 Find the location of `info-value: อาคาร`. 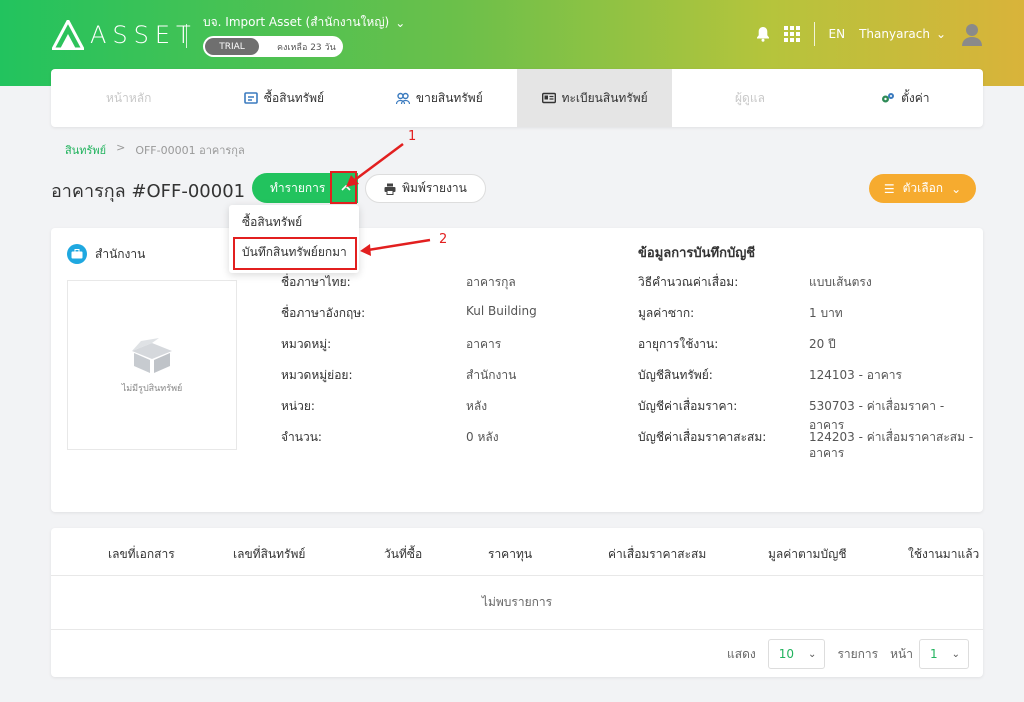

info-value: อาคาร is located at coordinates (483, 344).